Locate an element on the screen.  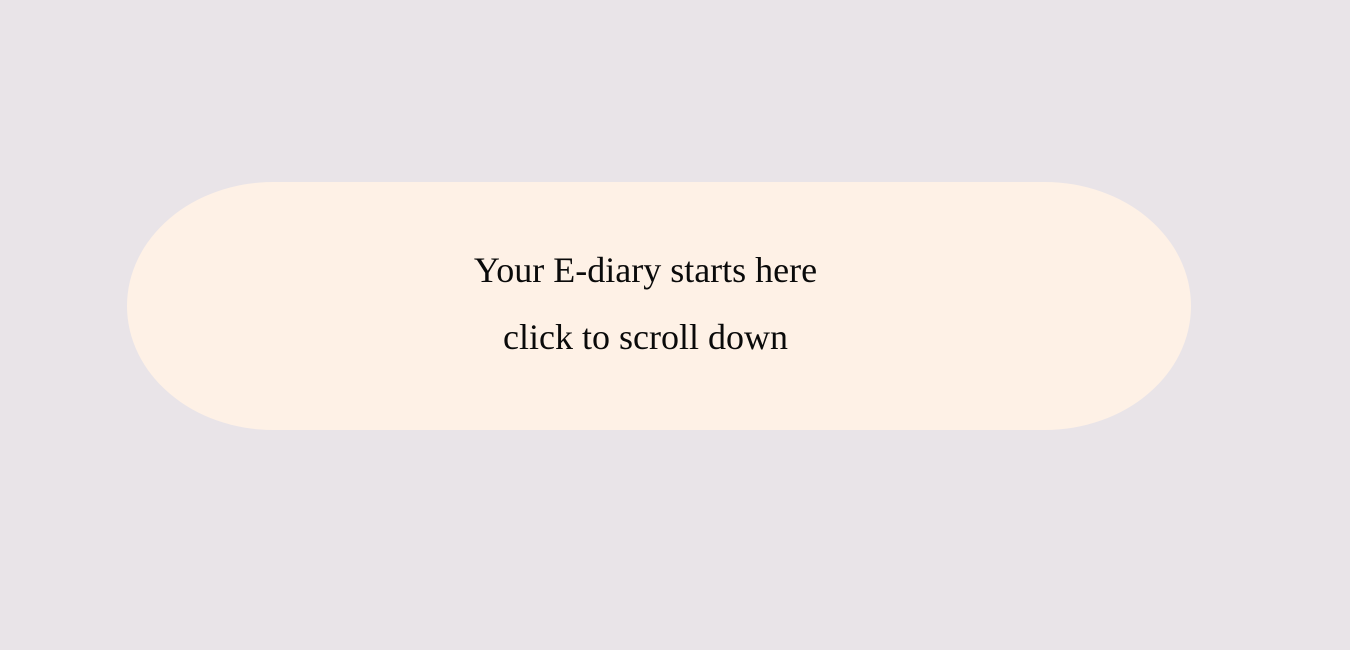
scroll-down-hint: click to scroll down is located at coordinates (645, 337).